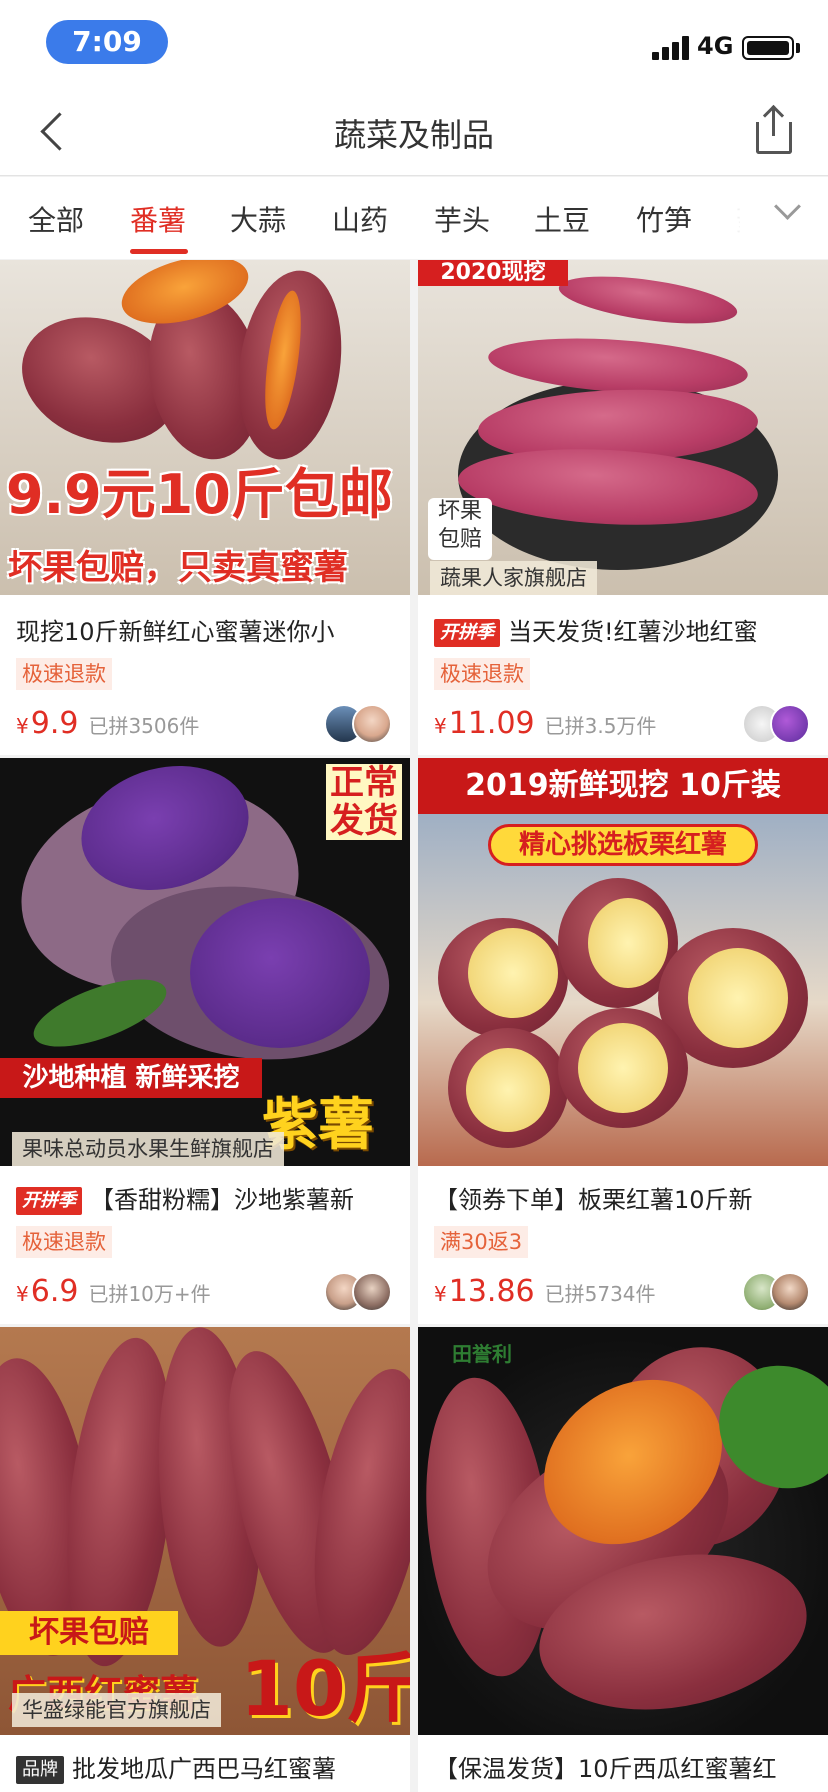  I want to click on price: ¥9.9, so click(47, 723).